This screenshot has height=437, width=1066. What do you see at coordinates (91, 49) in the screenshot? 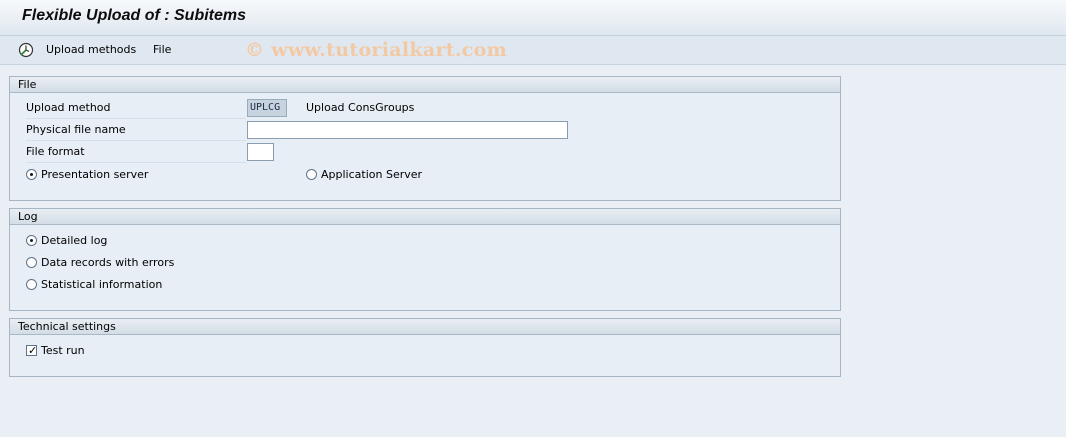
I see `upload-methods-menu: Upload methods` at bounding box center [91, 49].